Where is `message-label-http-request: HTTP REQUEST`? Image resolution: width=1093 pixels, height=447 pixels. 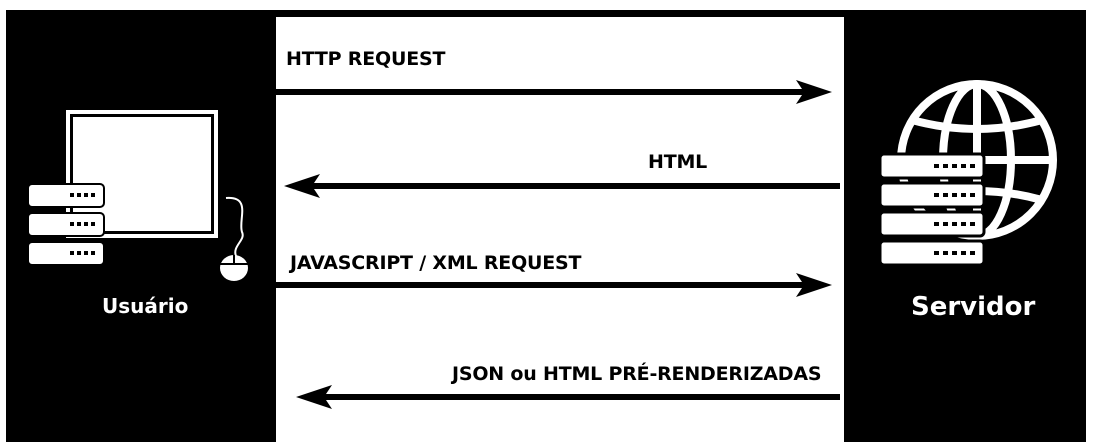
message-label-http-request: HTTP REQUEST is located at coordinates (366, 59).